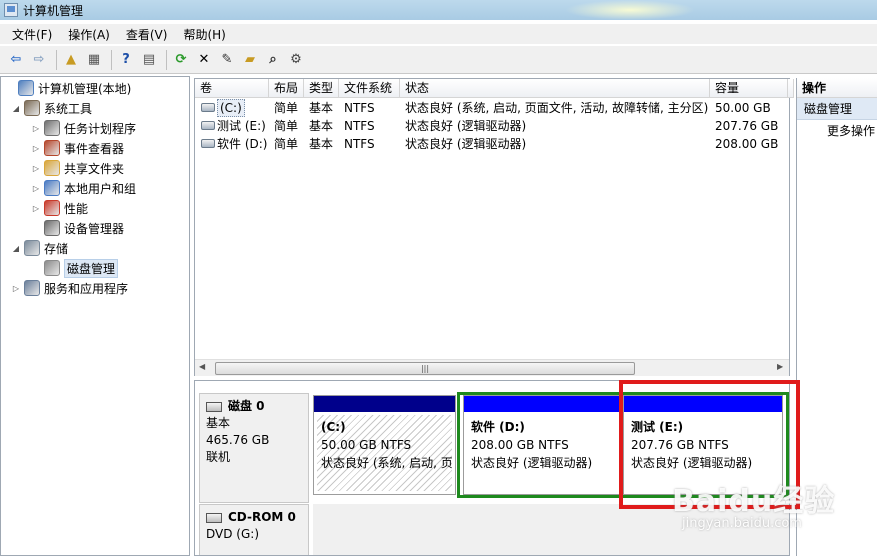 This screenshot has height=556, width=877. I want to click on table-cell: 207.76 GB, so click(747, 126).